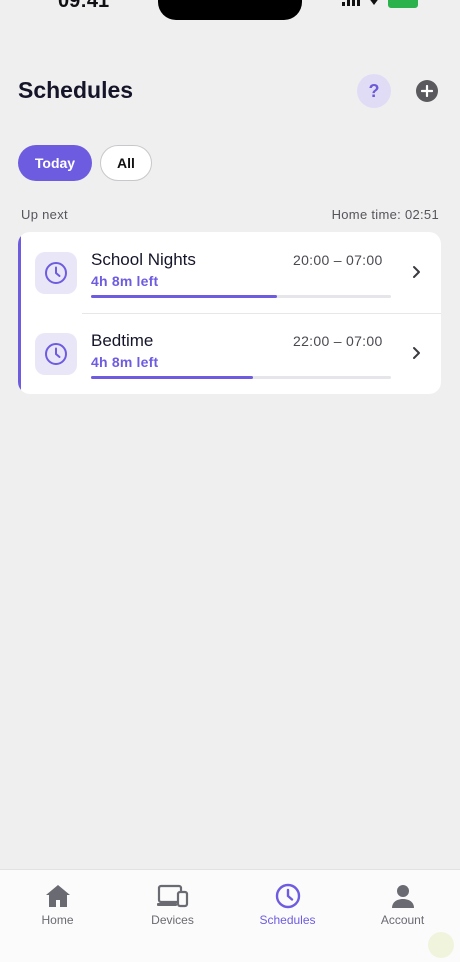 The height and width of the screenshot is (962, 460). I want to click on dynamic-island, so click(230, 10).